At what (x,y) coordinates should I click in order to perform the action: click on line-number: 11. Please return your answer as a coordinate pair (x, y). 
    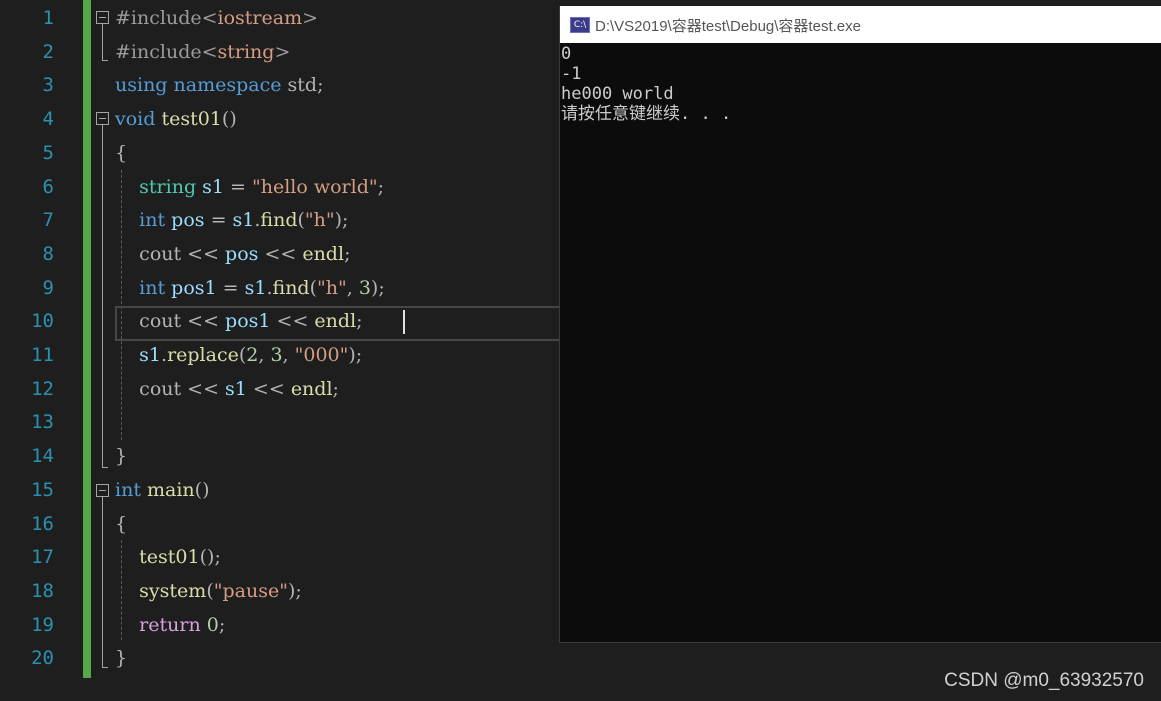
    Looking at the image, I should click on (42, 355).